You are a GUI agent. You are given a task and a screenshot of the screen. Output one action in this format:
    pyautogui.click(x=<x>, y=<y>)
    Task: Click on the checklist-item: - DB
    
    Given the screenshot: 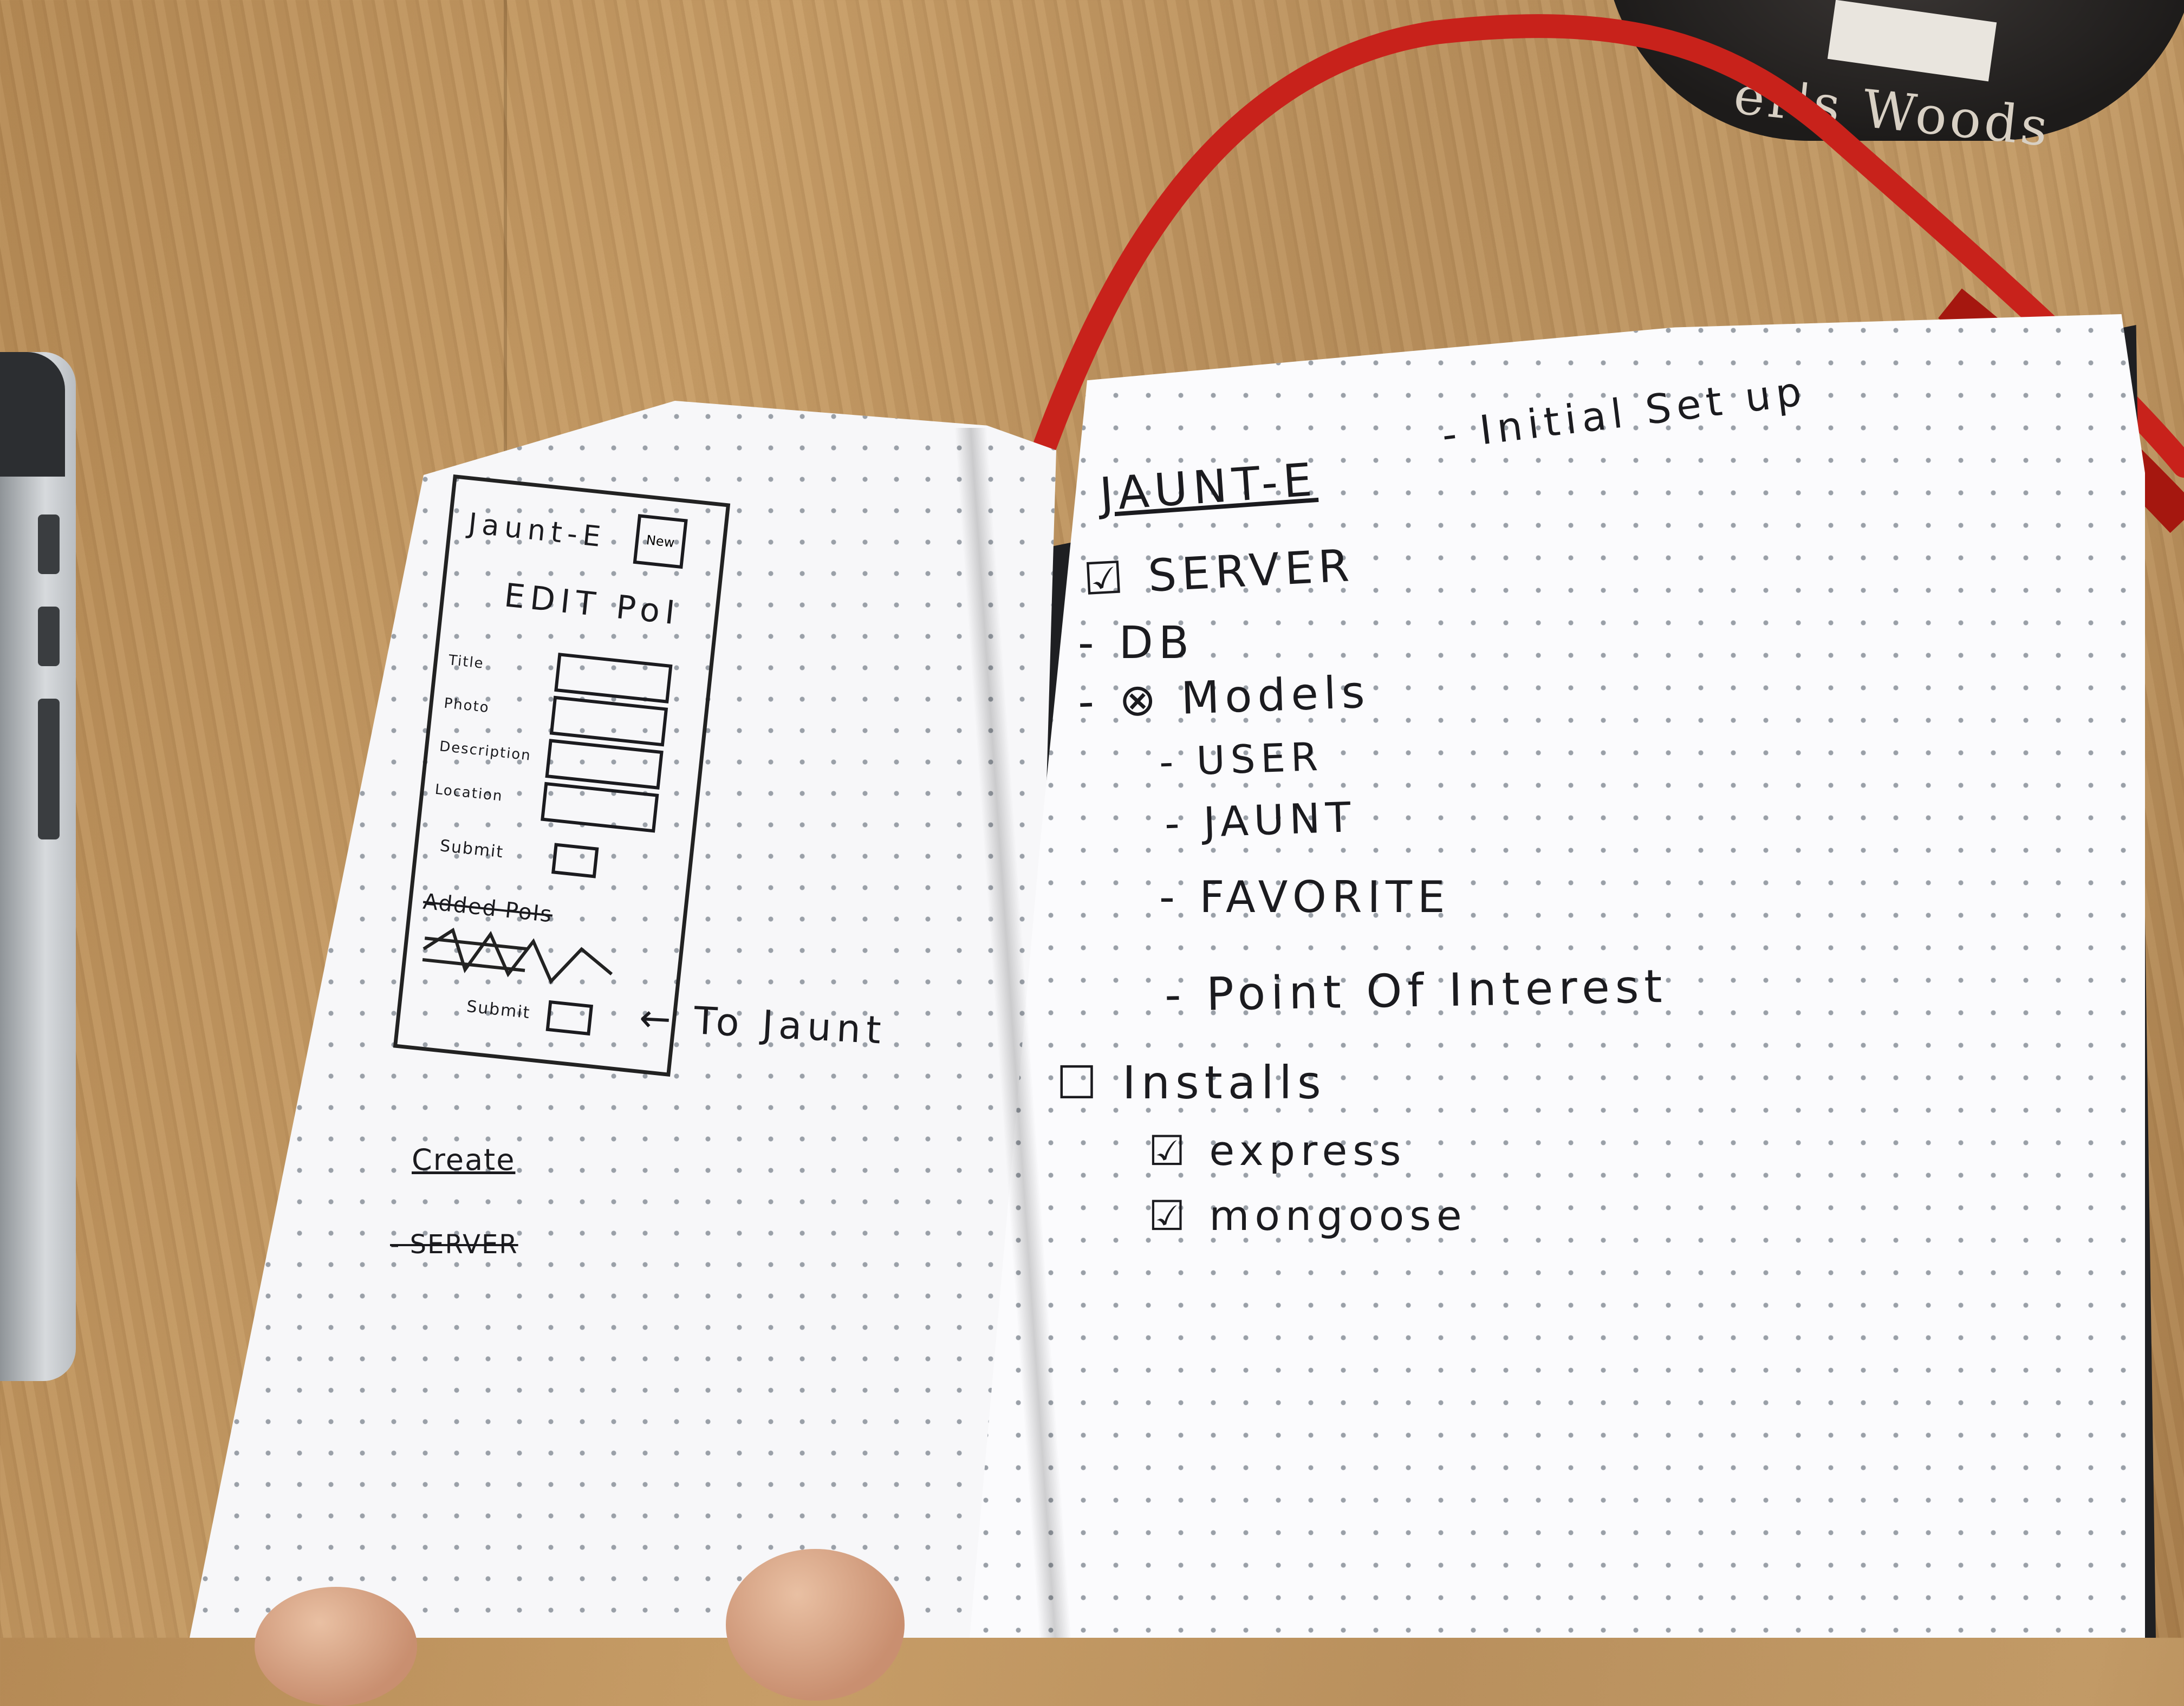 What is the action you would take?
    pyautogui.click(x=1136, y=643)
    